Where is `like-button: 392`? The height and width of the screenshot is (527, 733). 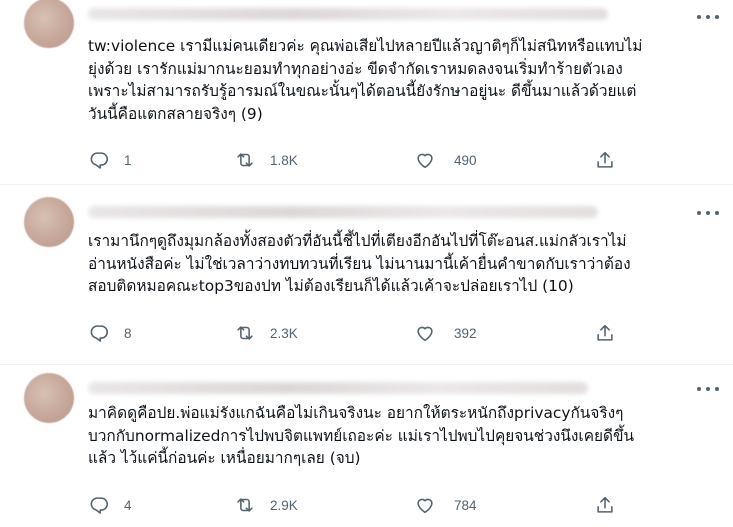
like-button: 392 is located at coordinates (445, 333).